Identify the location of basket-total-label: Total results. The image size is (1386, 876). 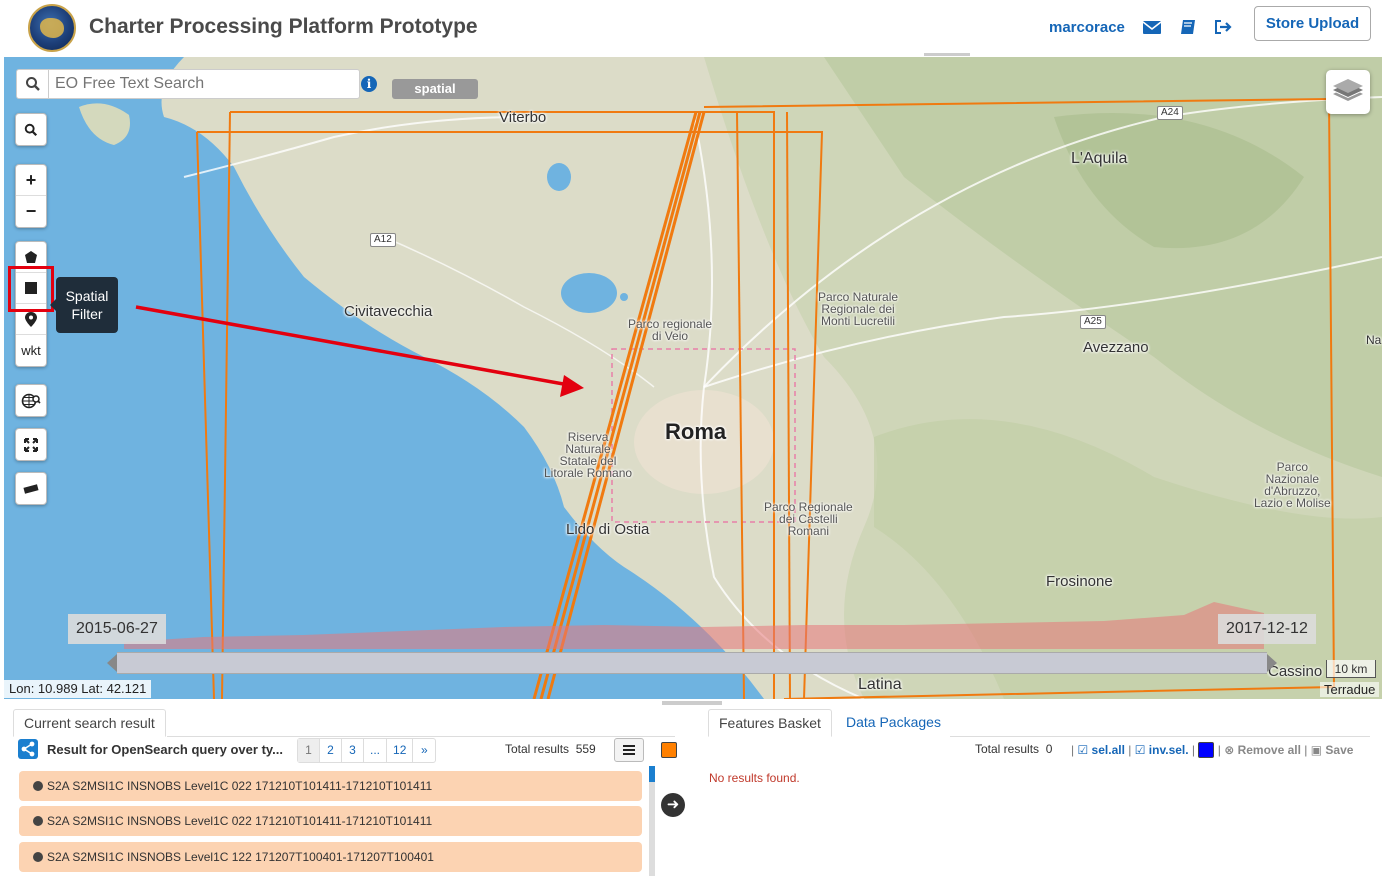
(1007, 749).